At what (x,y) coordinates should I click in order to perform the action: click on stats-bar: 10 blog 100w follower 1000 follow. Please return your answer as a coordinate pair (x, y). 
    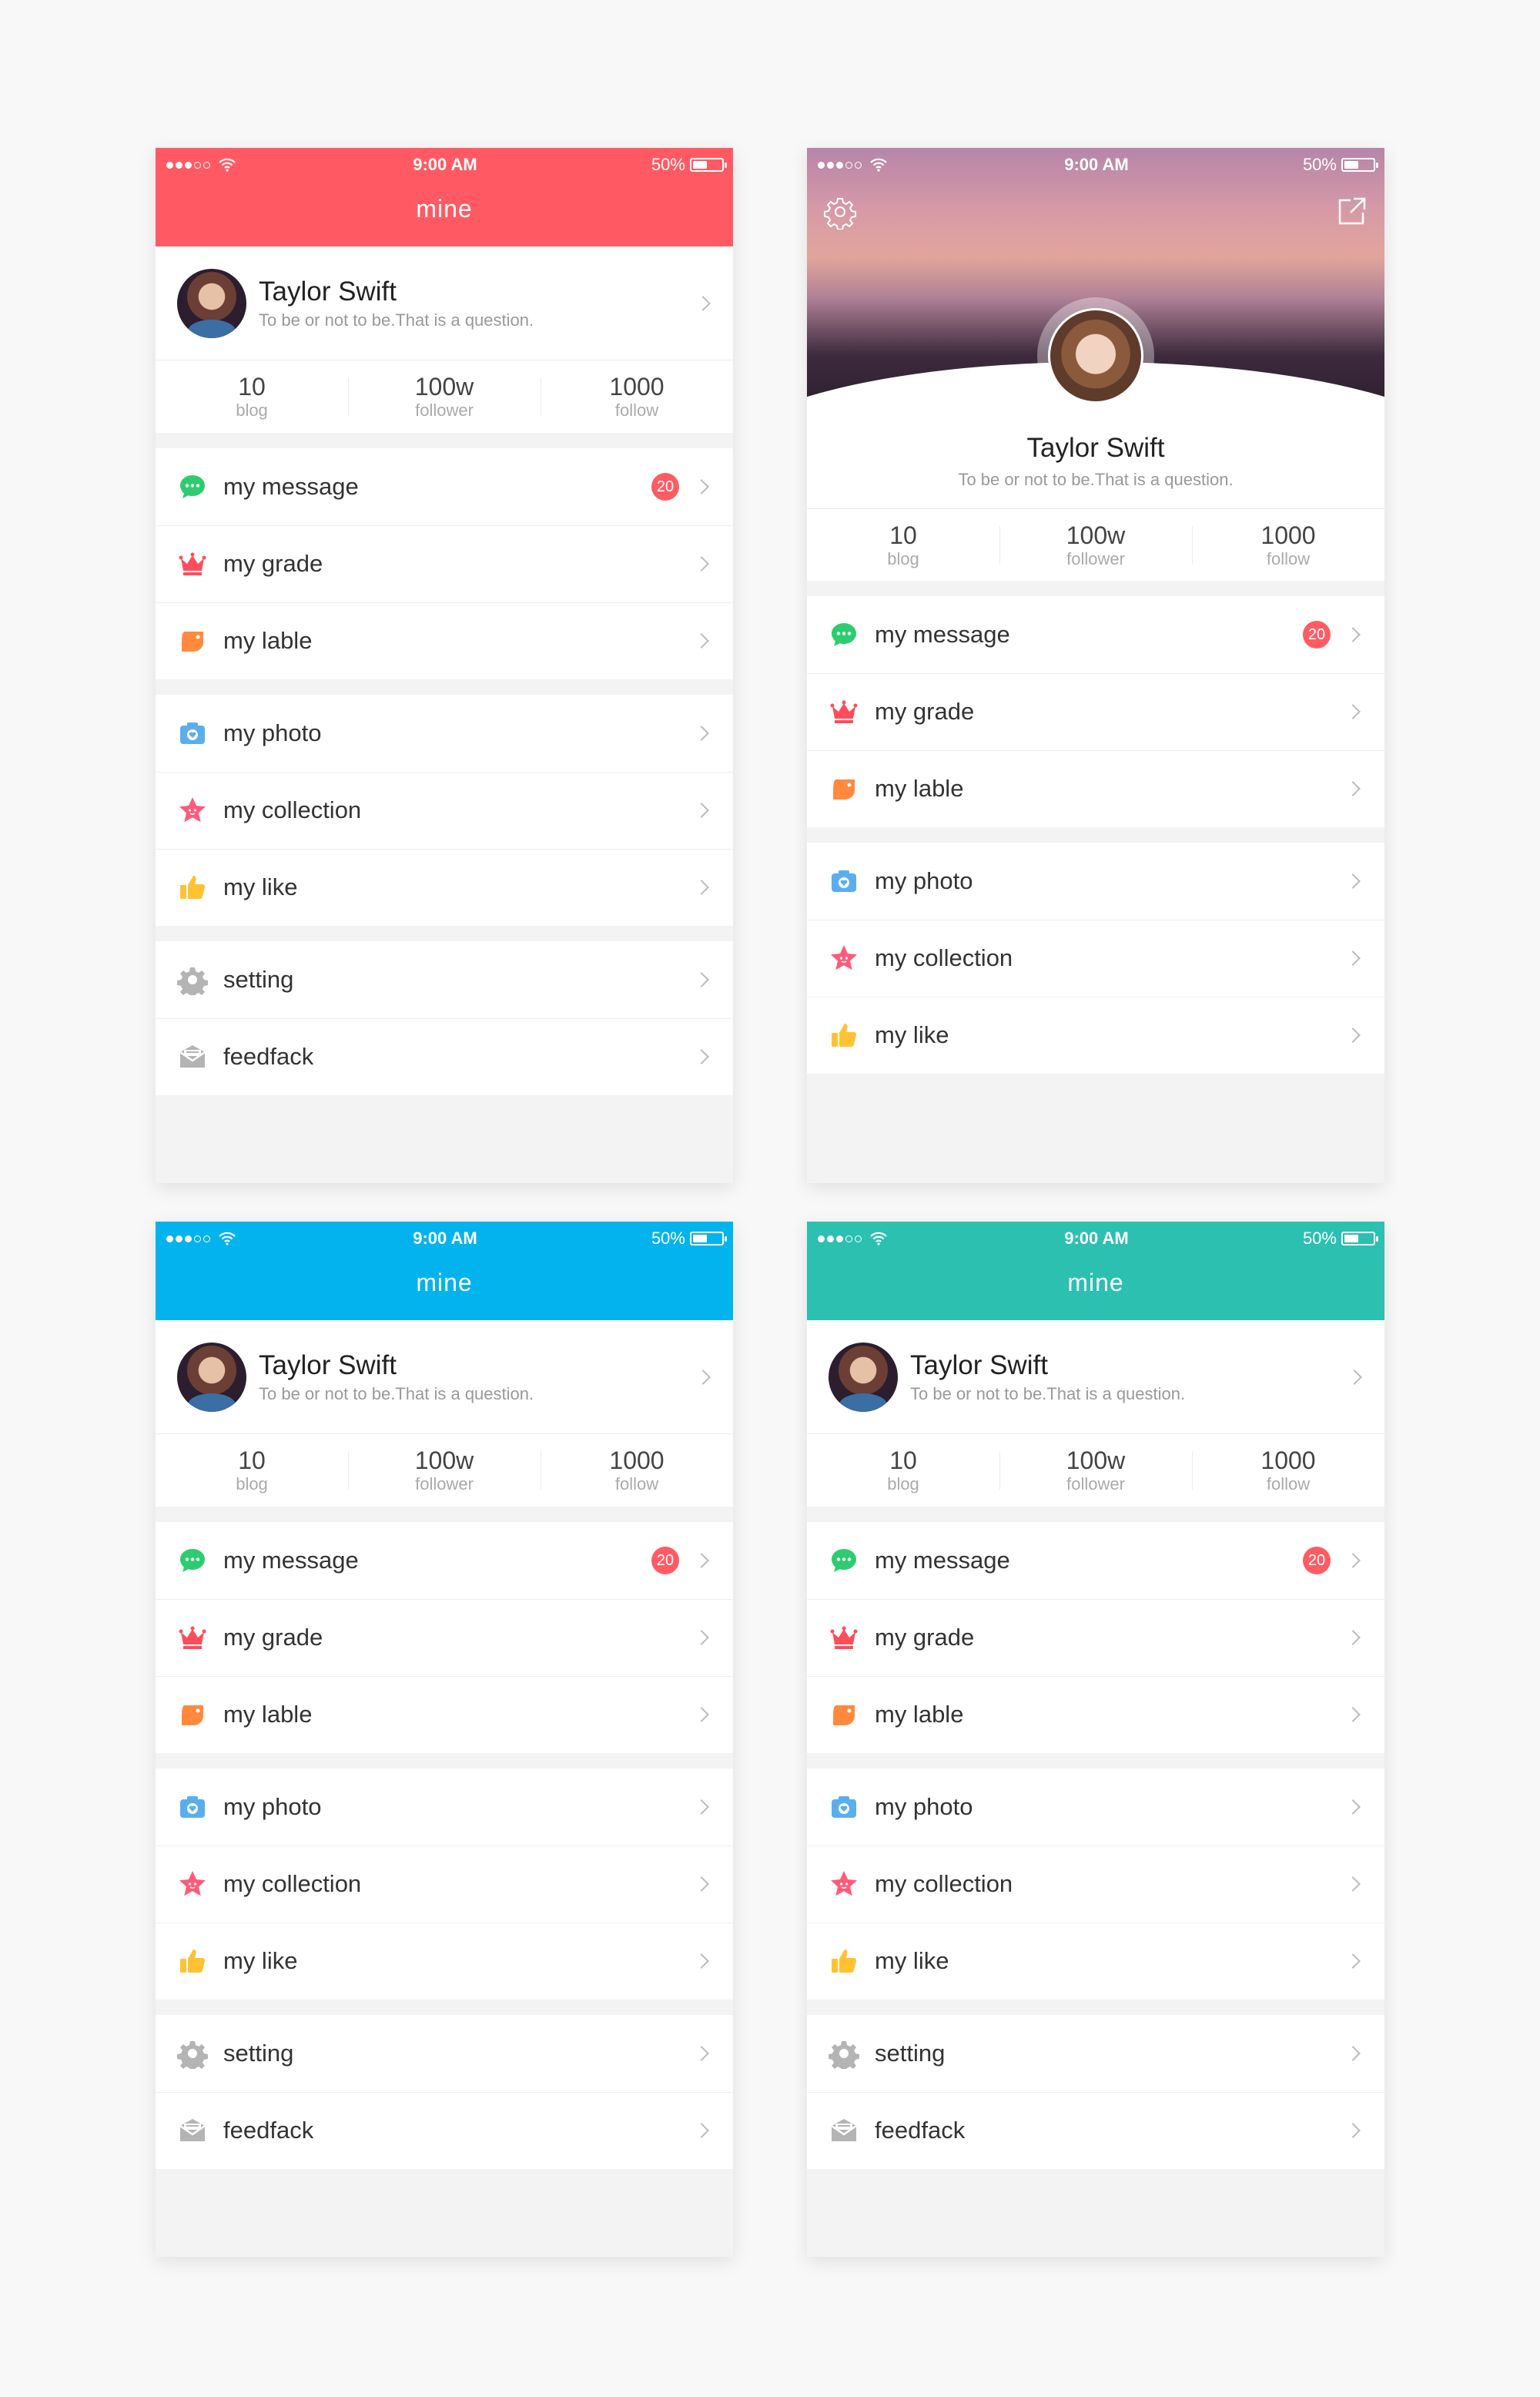
    Looking at the image, I should click on (444, 396).